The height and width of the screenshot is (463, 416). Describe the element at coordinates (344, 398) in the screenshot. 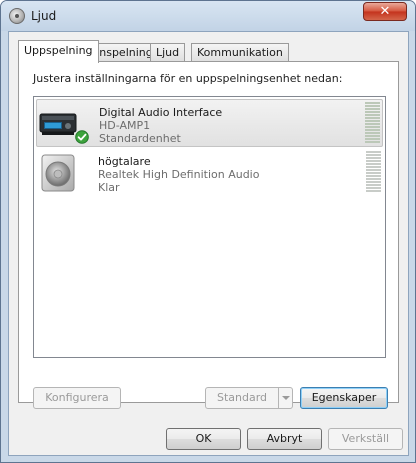

I see `properties-button: Egenskaper` at that location.